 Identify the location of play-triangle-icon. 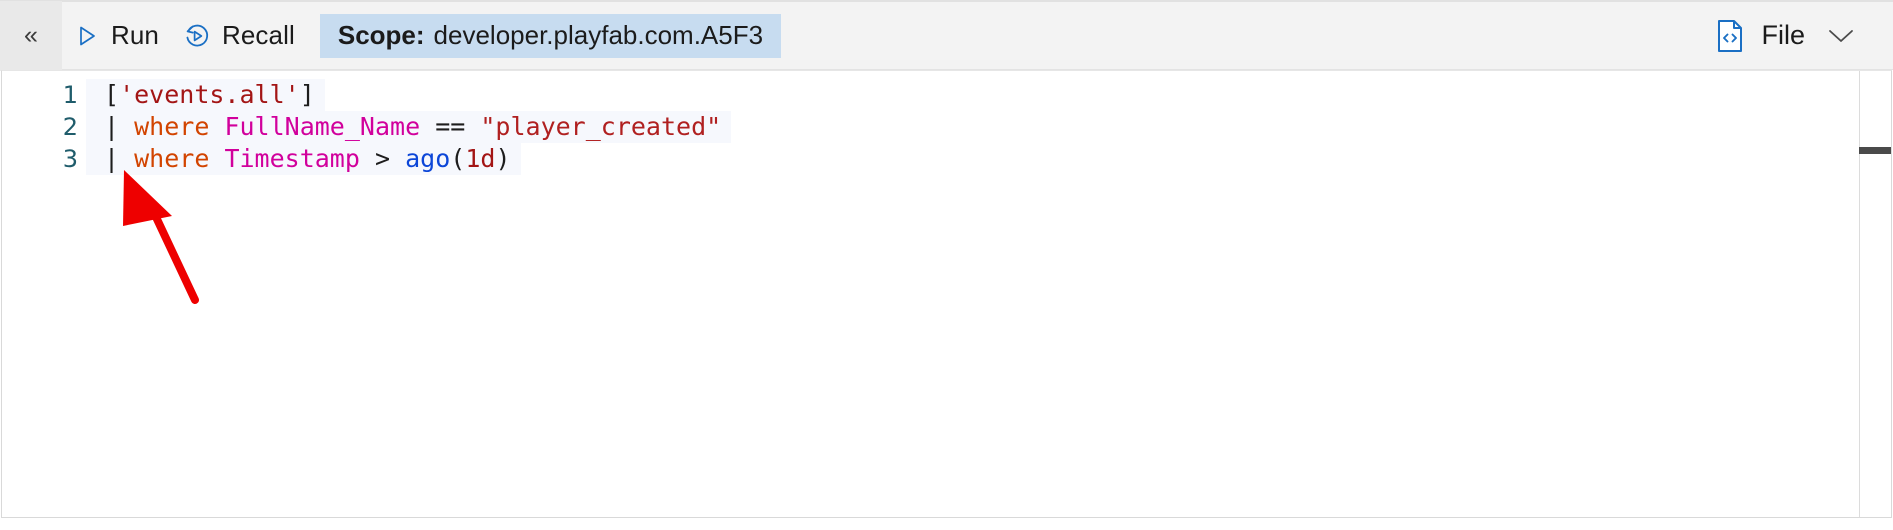
(87, 36).